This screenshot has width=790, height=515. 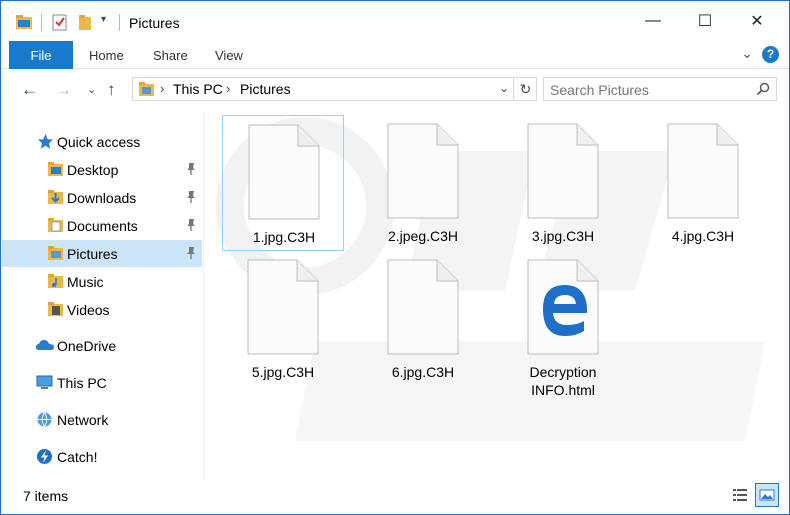 I want to click on search-input, so click(x=650, y=89).